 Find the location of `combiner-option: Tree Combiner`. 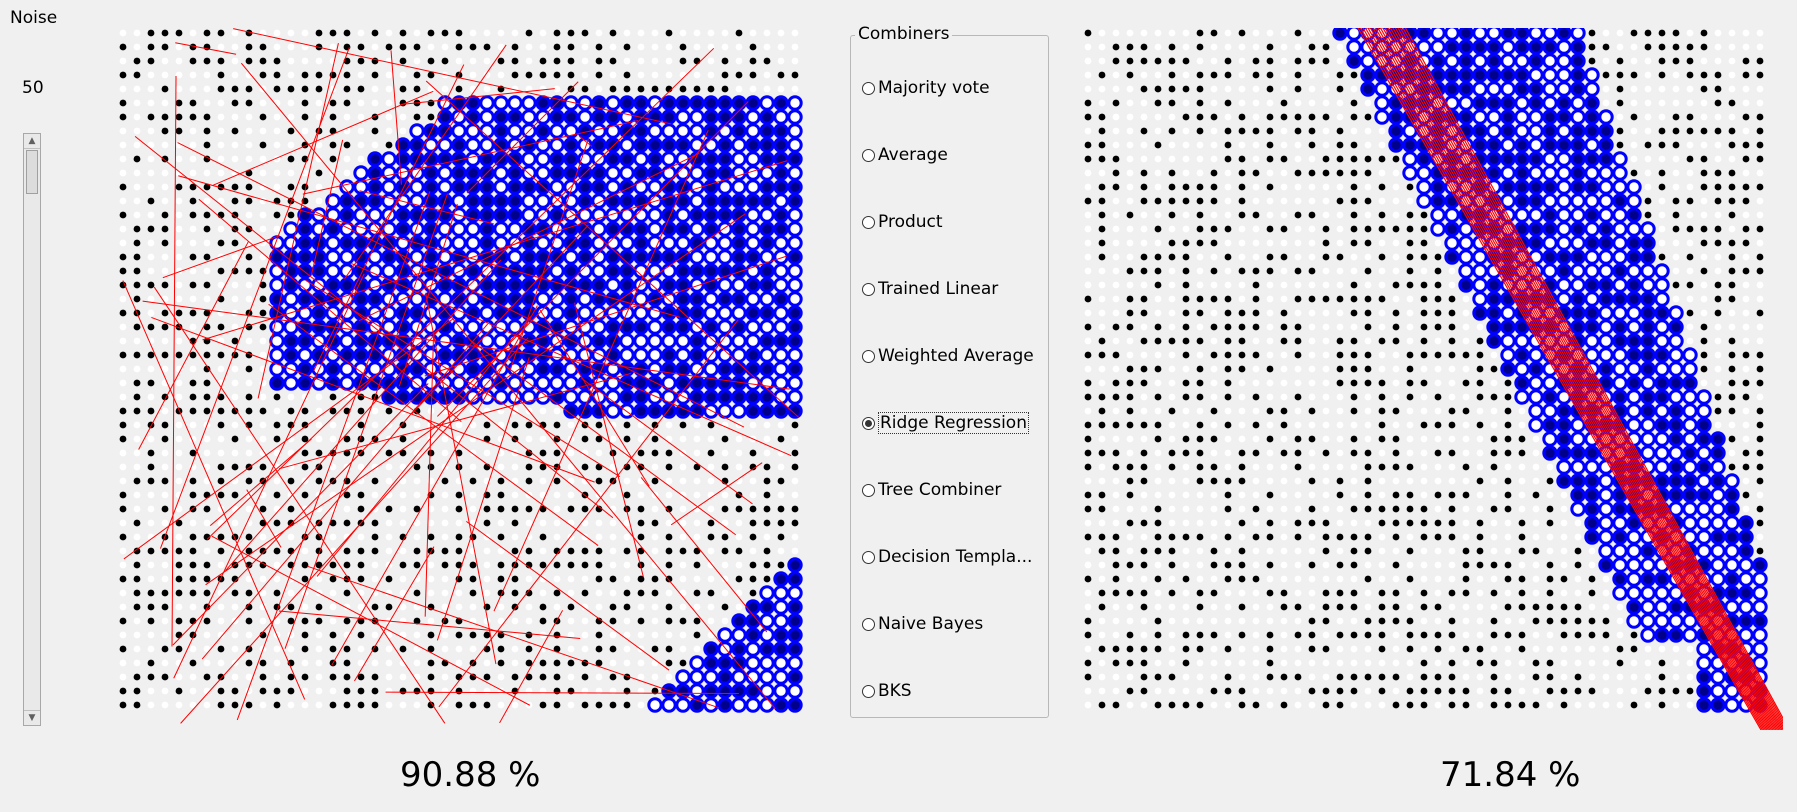

combiner-option: Tree Combiner is located at coordinates (931, 490).